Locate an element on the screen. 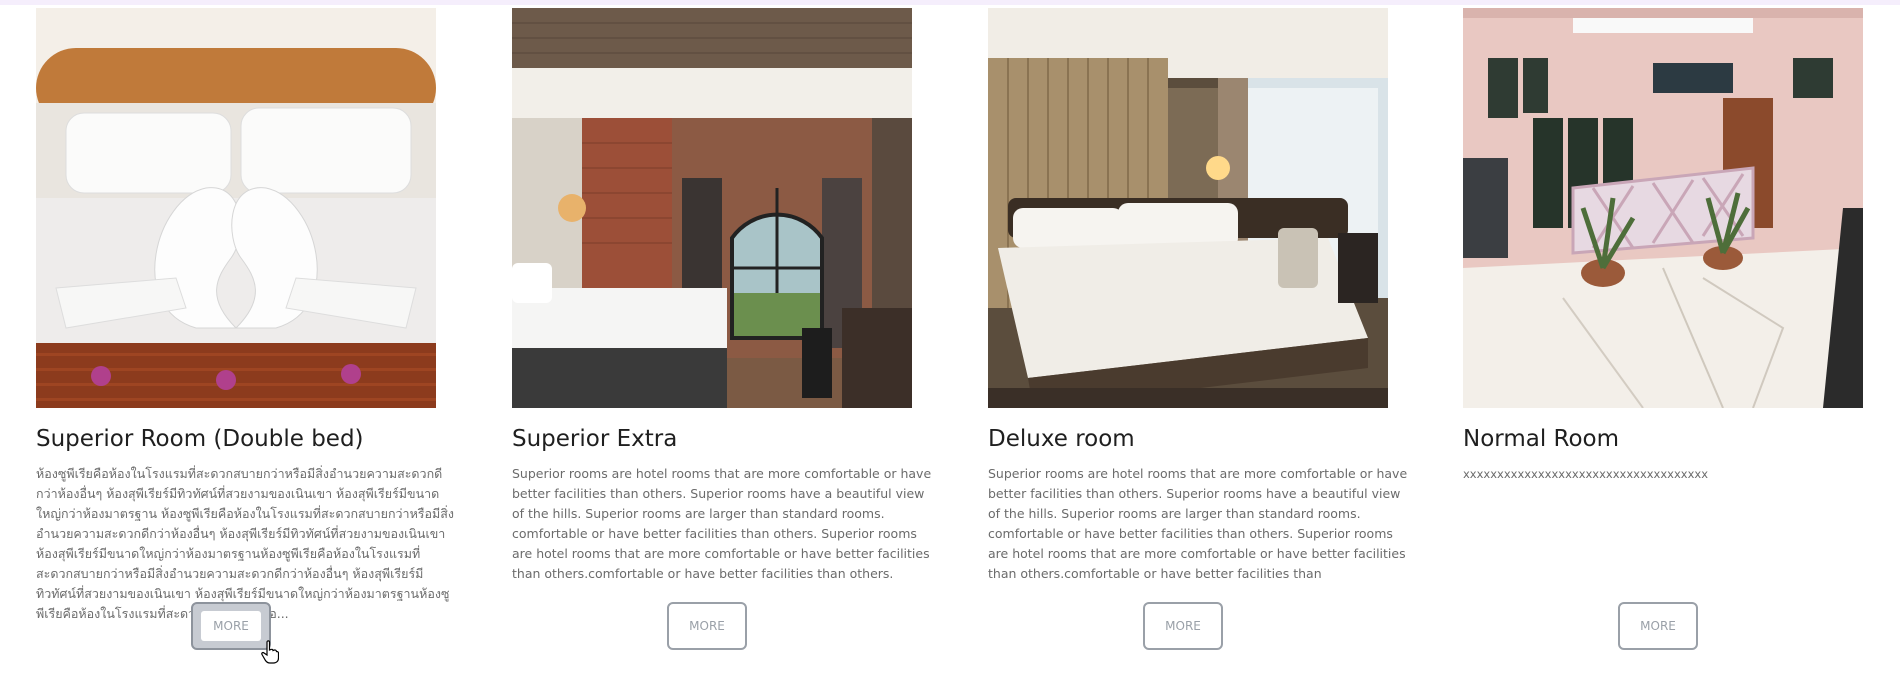  room-photo-superior-extra is located at coordinates (712, 208).